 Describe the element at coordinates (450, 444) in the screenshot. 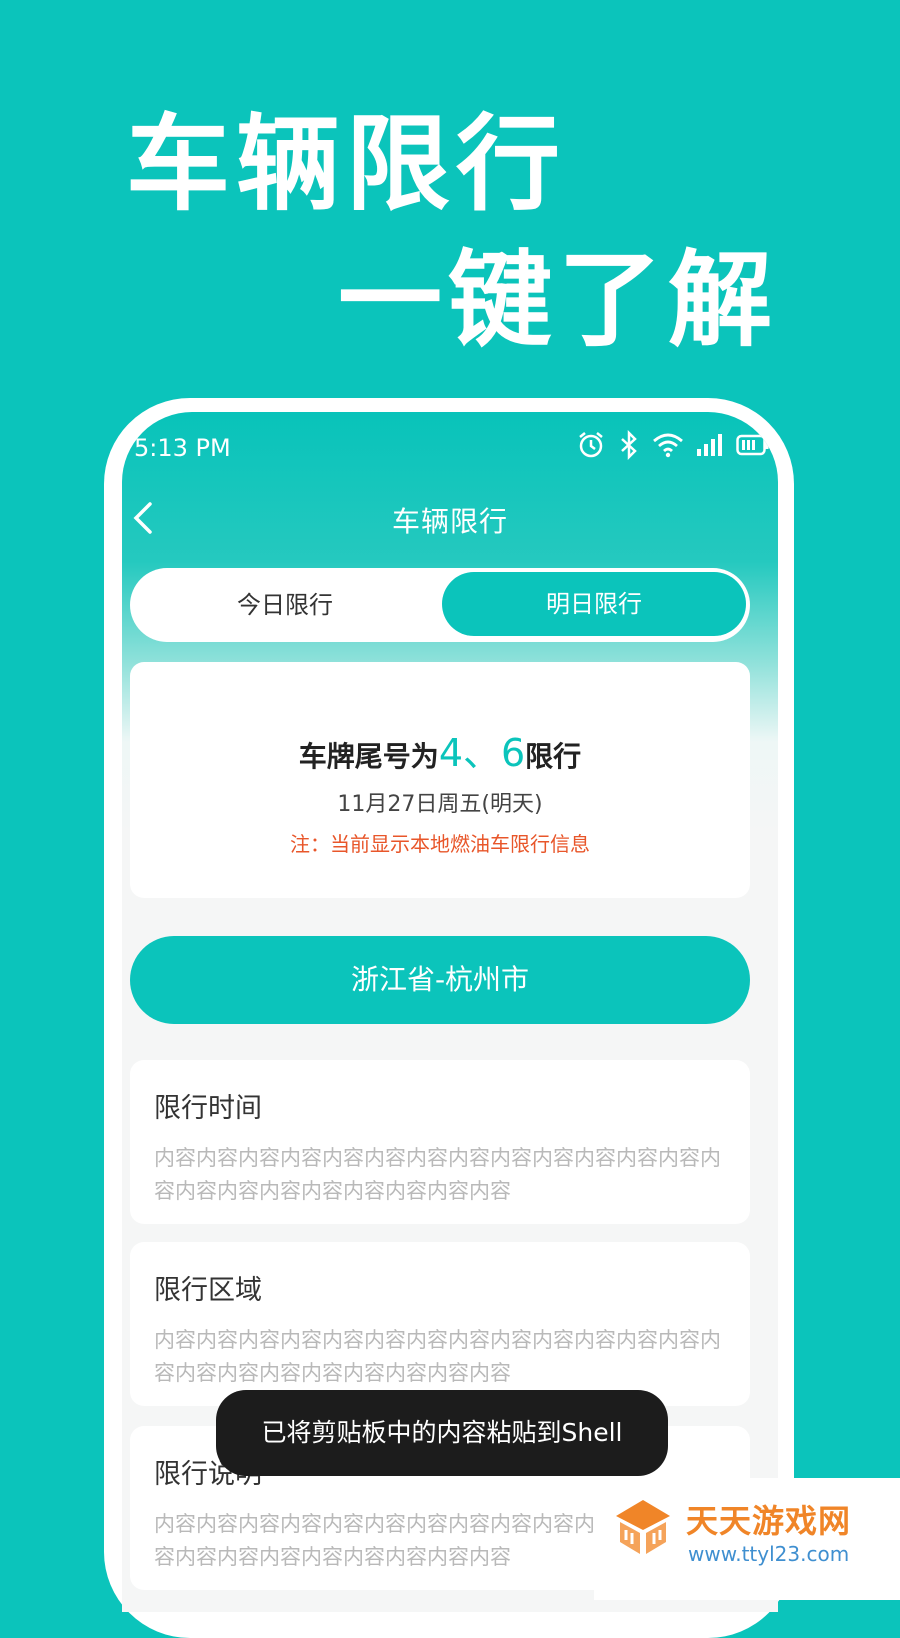

I see `status-bar: 5:13 PM` at that location.